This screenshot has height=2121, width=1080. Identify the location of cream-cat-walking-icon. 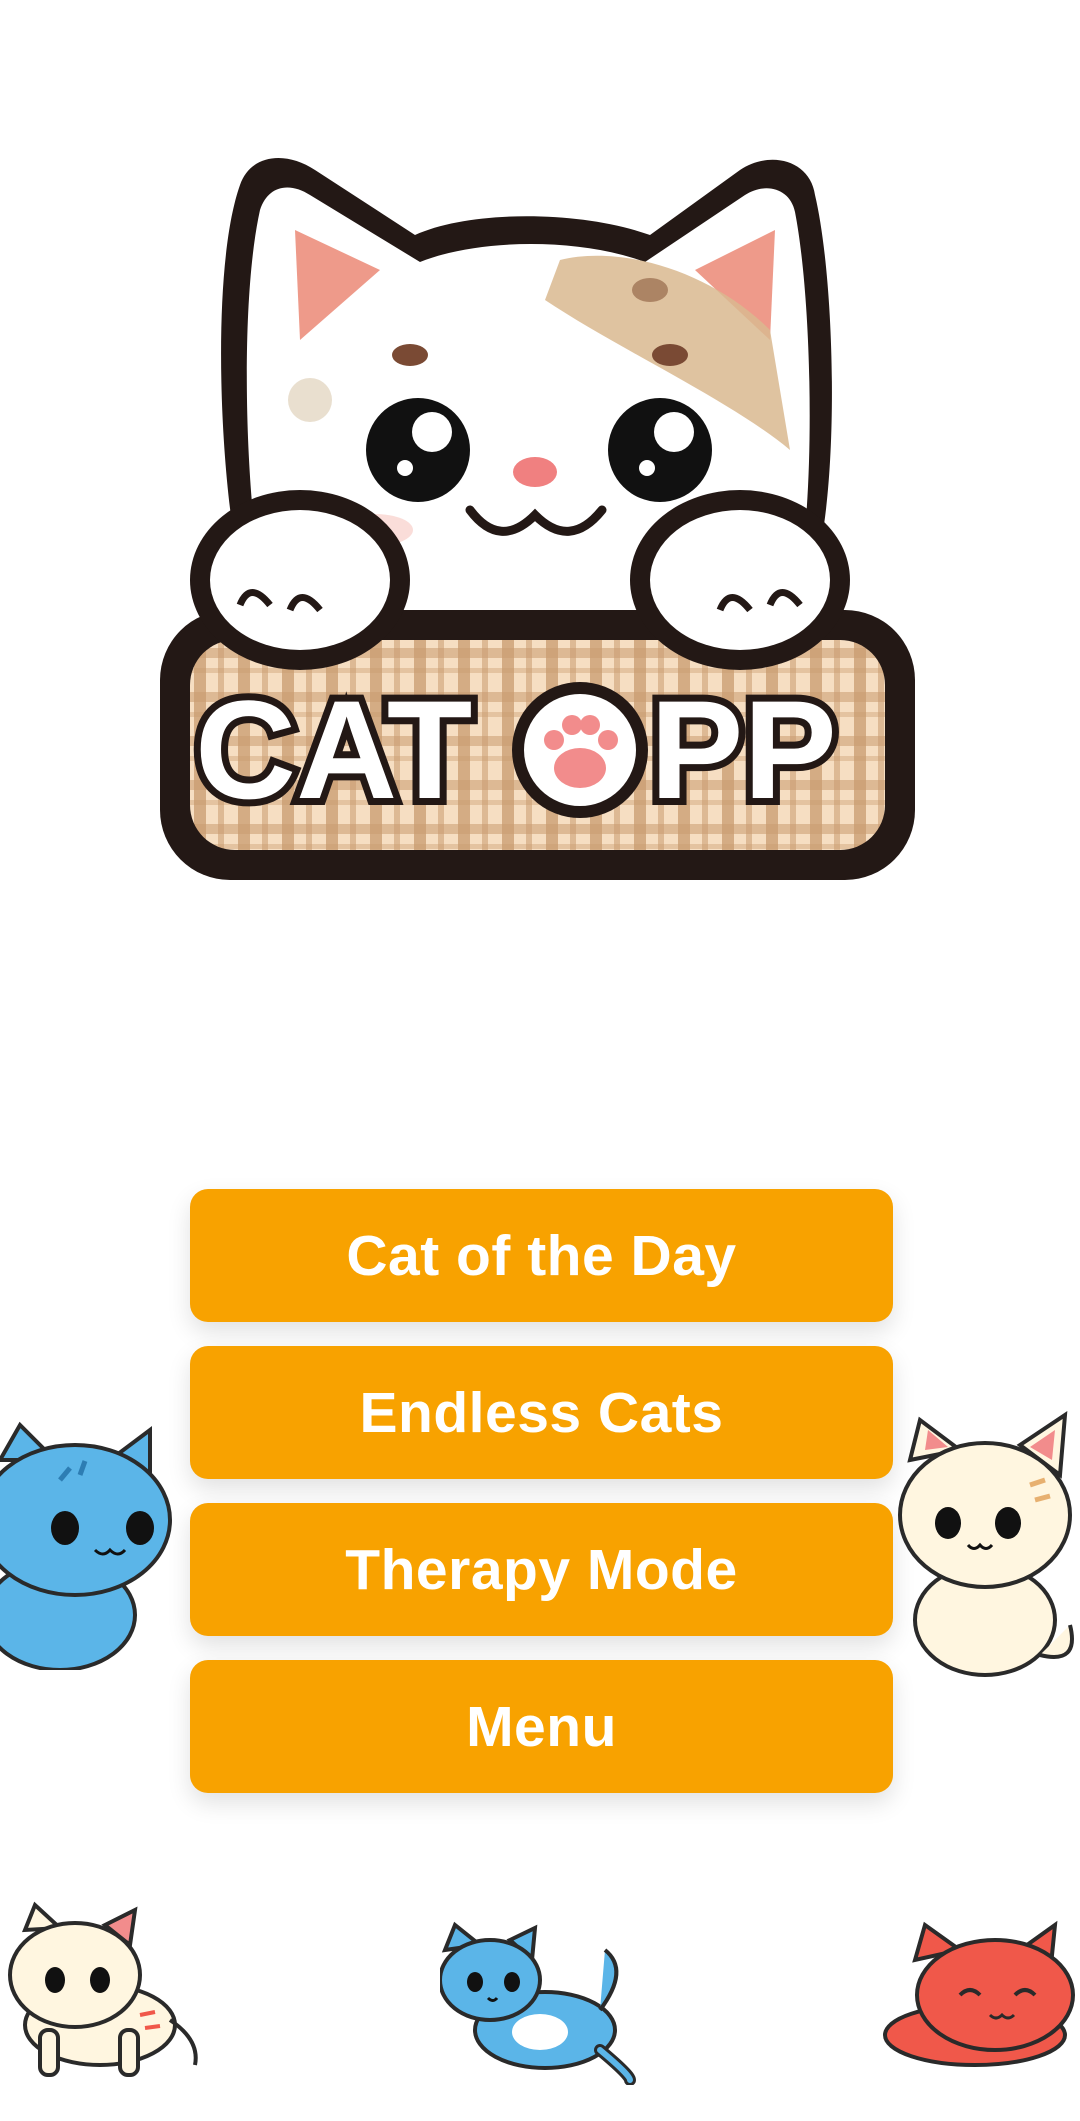
(105, 1990).